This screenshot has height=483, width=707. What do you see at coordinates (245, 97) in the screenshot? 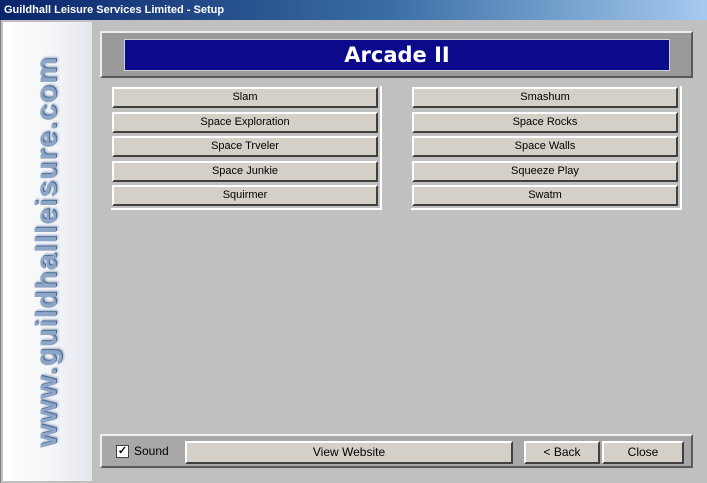
I see `game-button-slam: Slam` at bounding box center [245, 97].